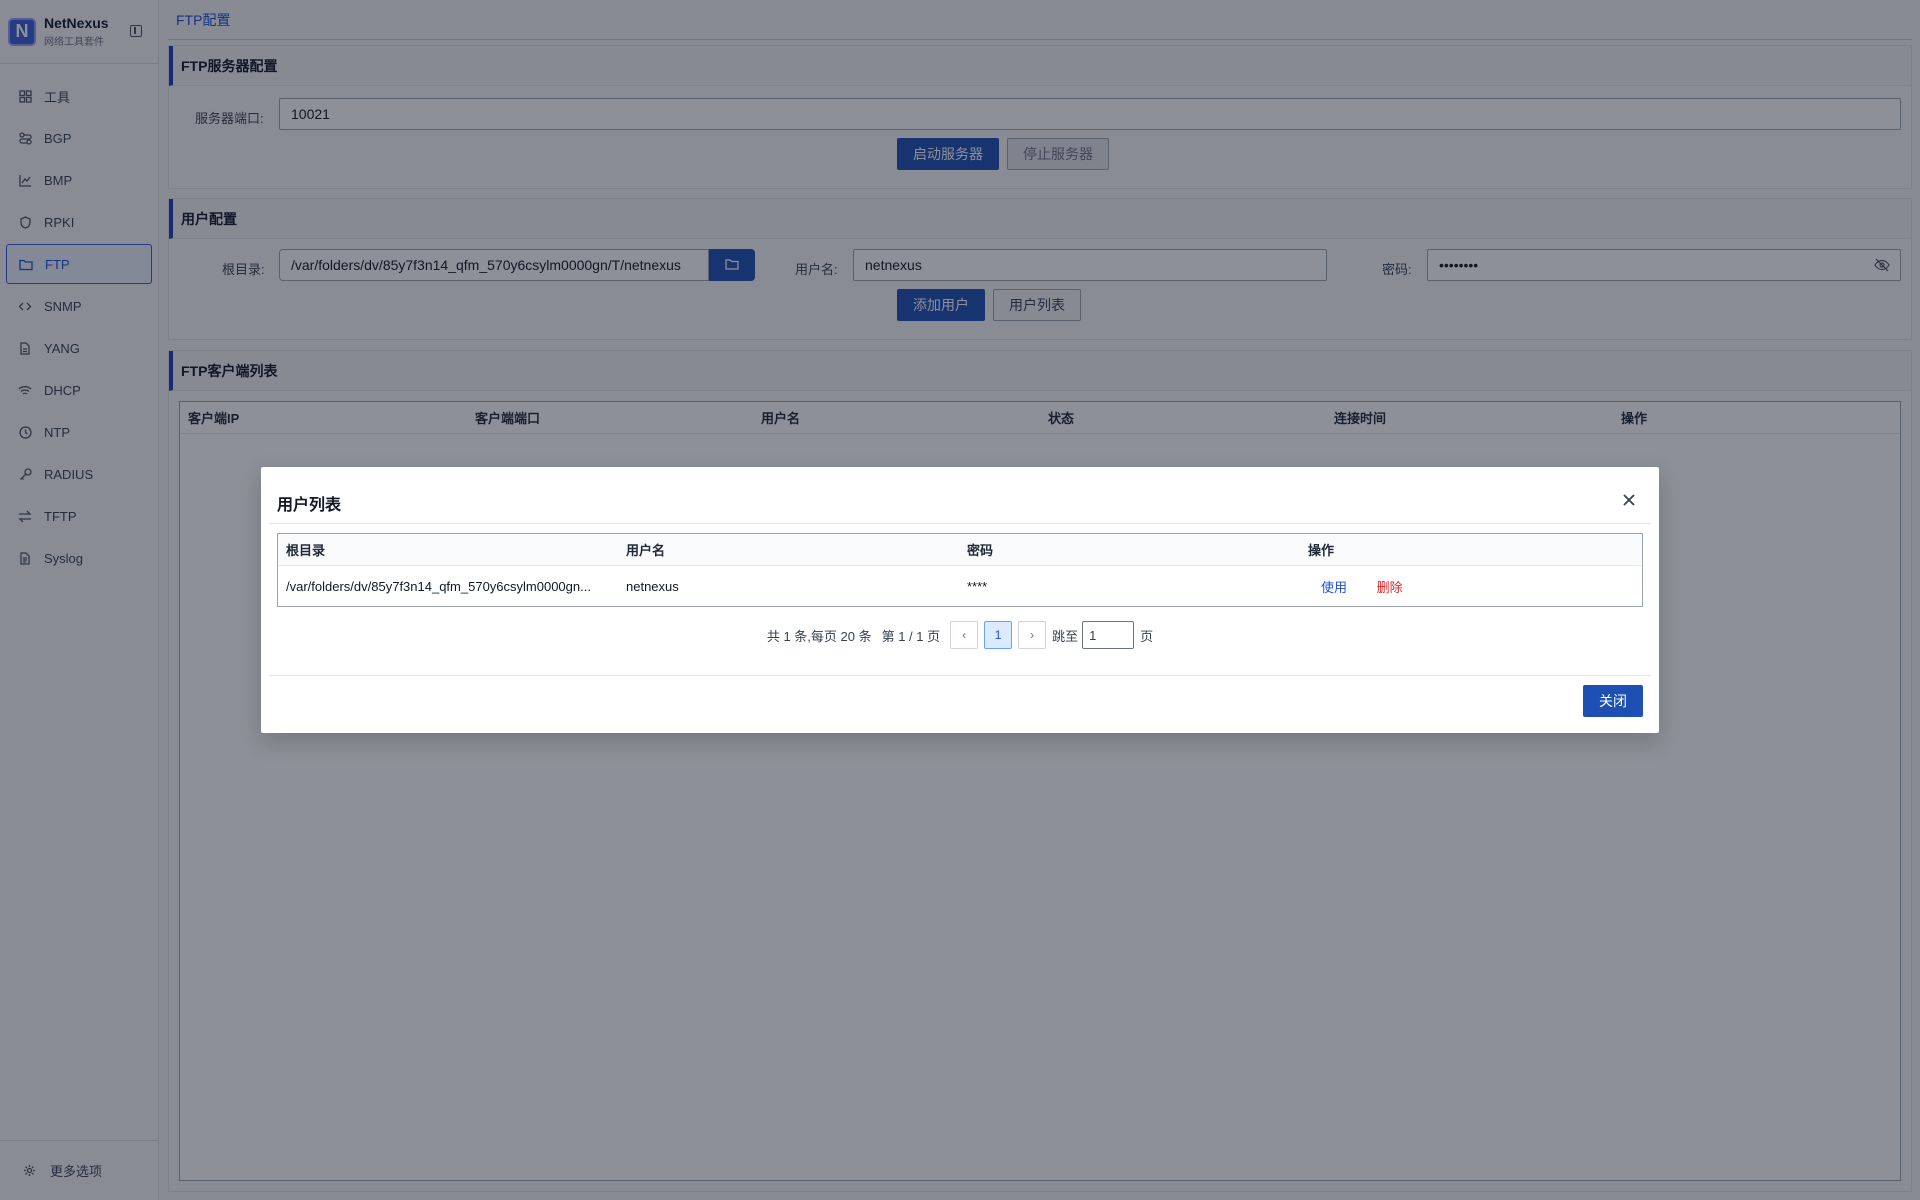 This screenshot has height=1200, width=1920. I want to click on column-header: 操作, so click(1321, 550).